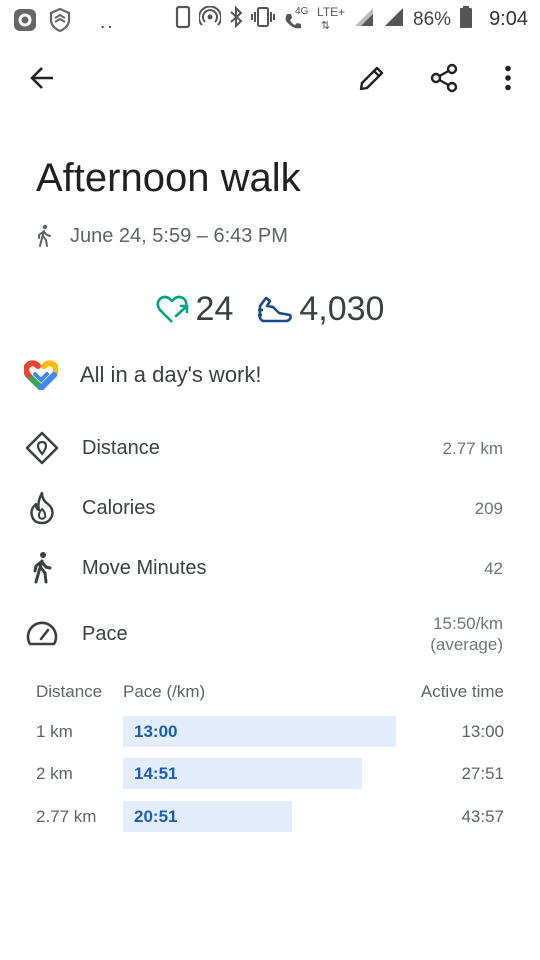  Describe the element at coordinates (482, 731) in the screenshot. I see `split-active-time: 13:00` at that location.